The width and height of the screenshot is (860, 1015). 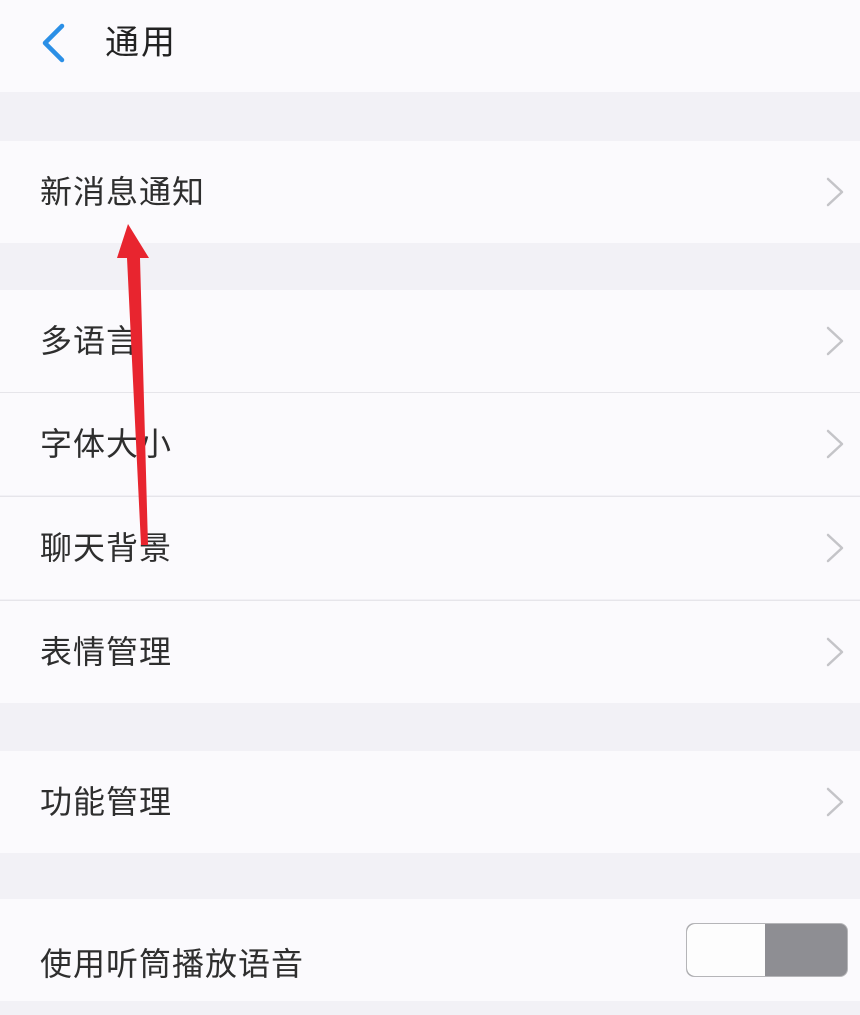 What do you see at coordinates (430, 192) in the screenshot?
I see `settings-item-new-message-notification: 新消息通知` at bounding box center [430, 192].